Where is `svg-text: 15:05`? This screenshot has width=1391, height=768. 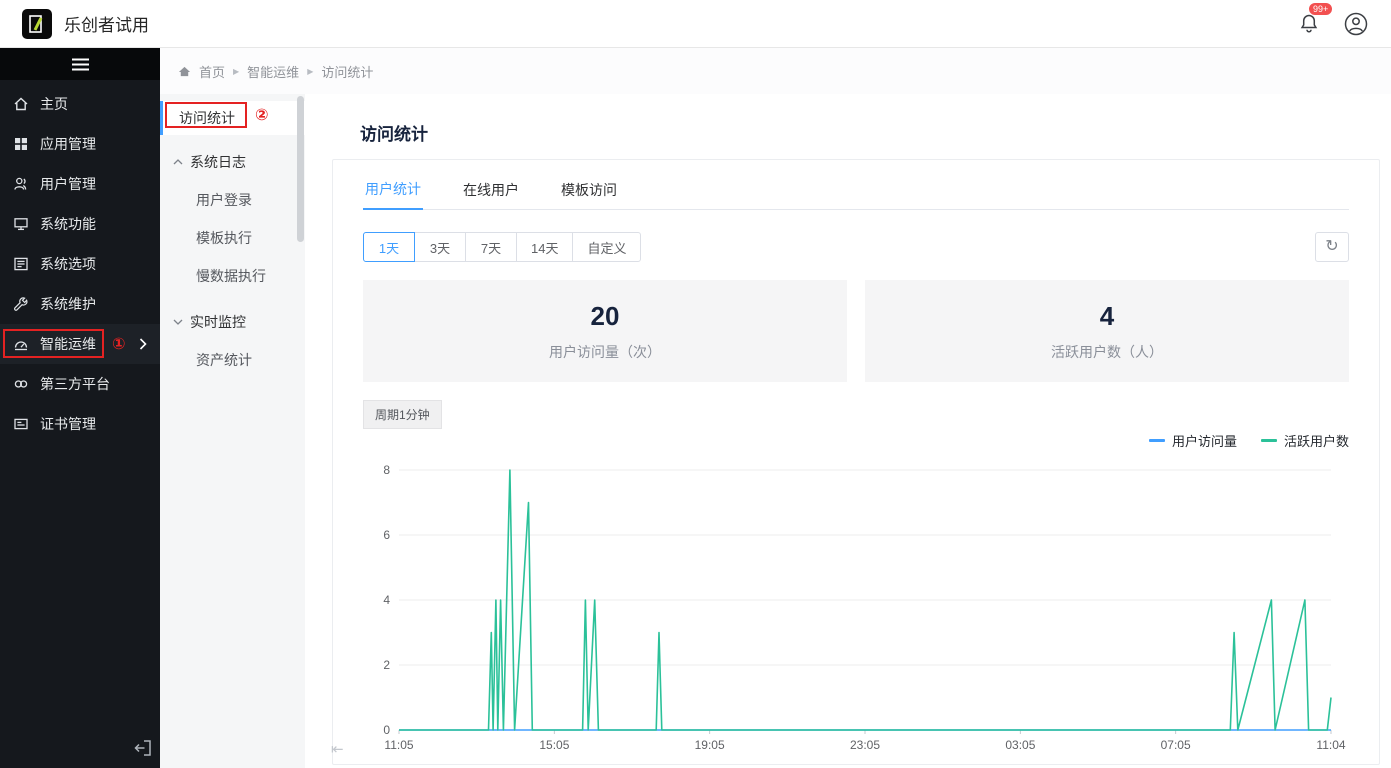
svg-text: 15:05 is located at coordinates (554, 745).